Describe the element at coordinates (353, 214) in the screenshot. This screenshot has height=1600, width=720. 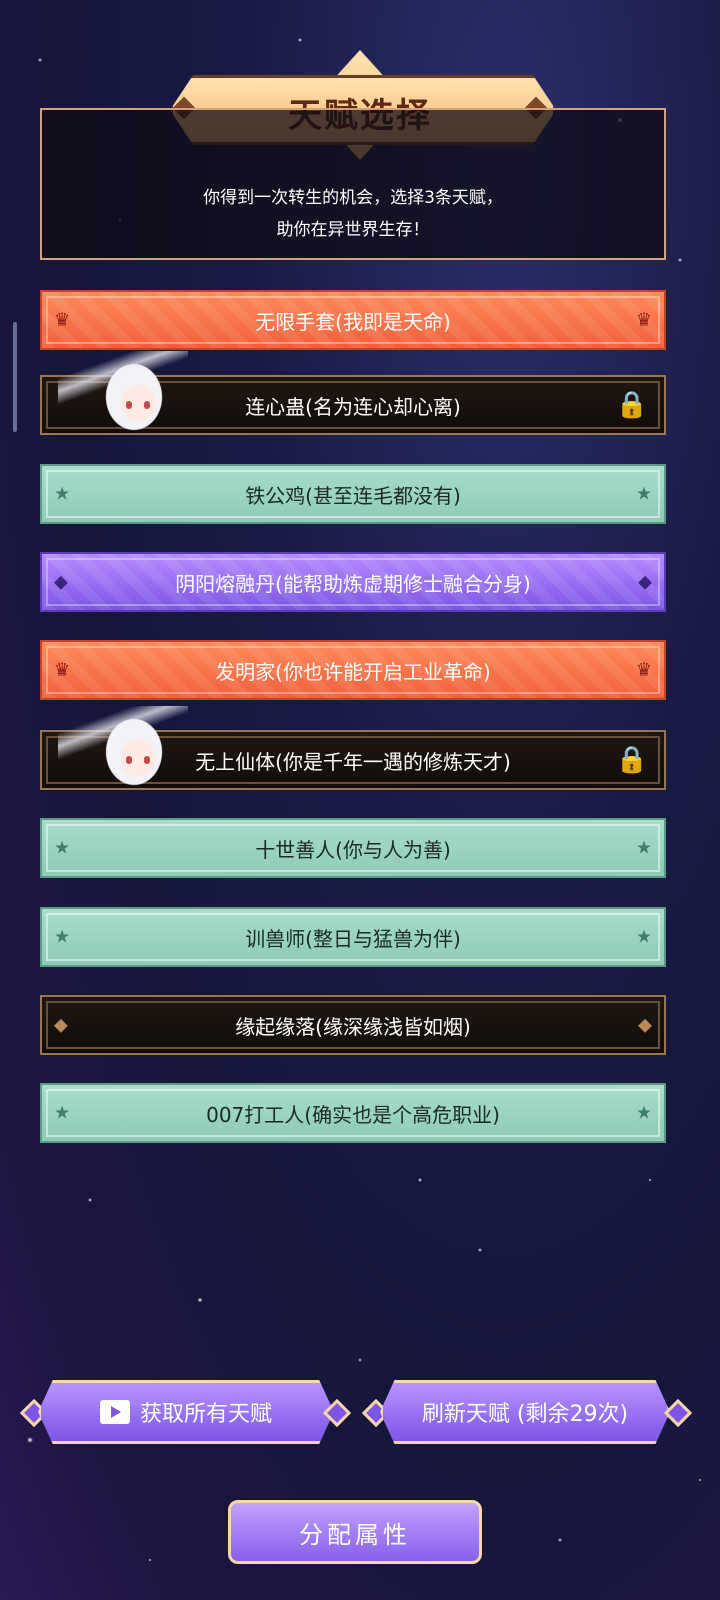
I see `intro-text: 你得到一次转生的机会，选择3条天赋， 助你在异世界生存！` at that location.